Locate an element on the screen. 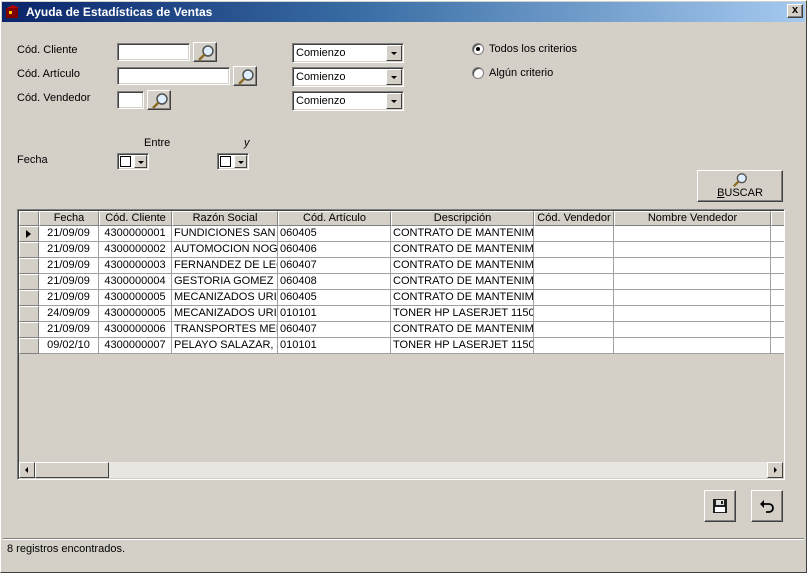 Image resolution: width=807 pixels, height=573 pixels. cod-cliente-search-button is located at coordinates (205, 52).